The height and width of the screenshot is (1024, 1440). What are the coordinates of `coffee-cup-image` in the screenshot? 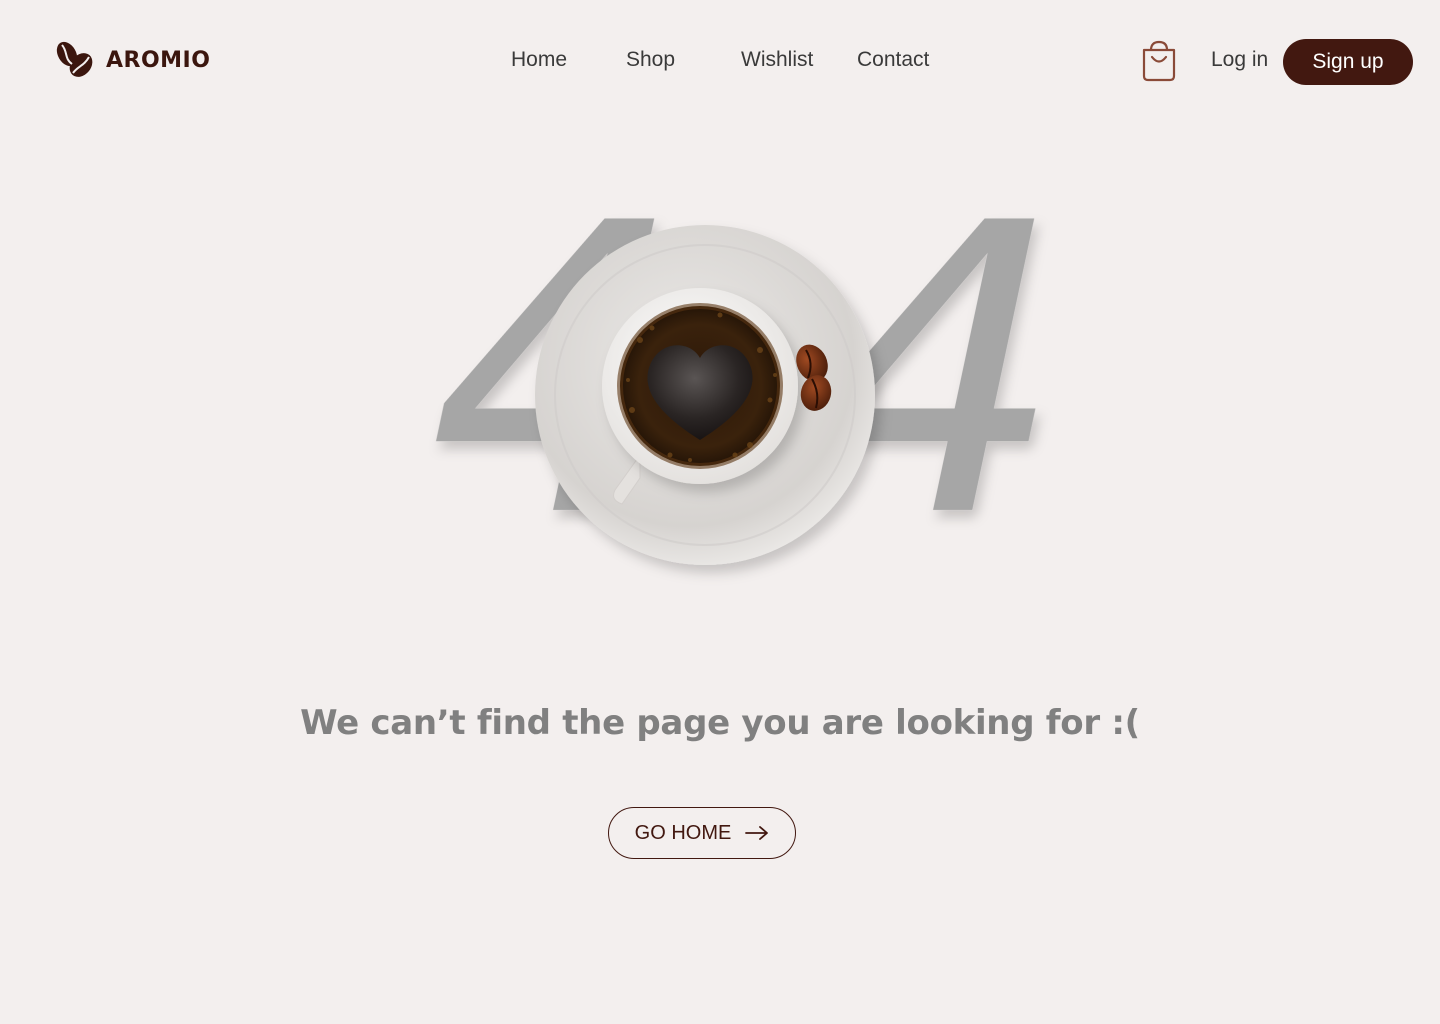 It's located at (705, 395).